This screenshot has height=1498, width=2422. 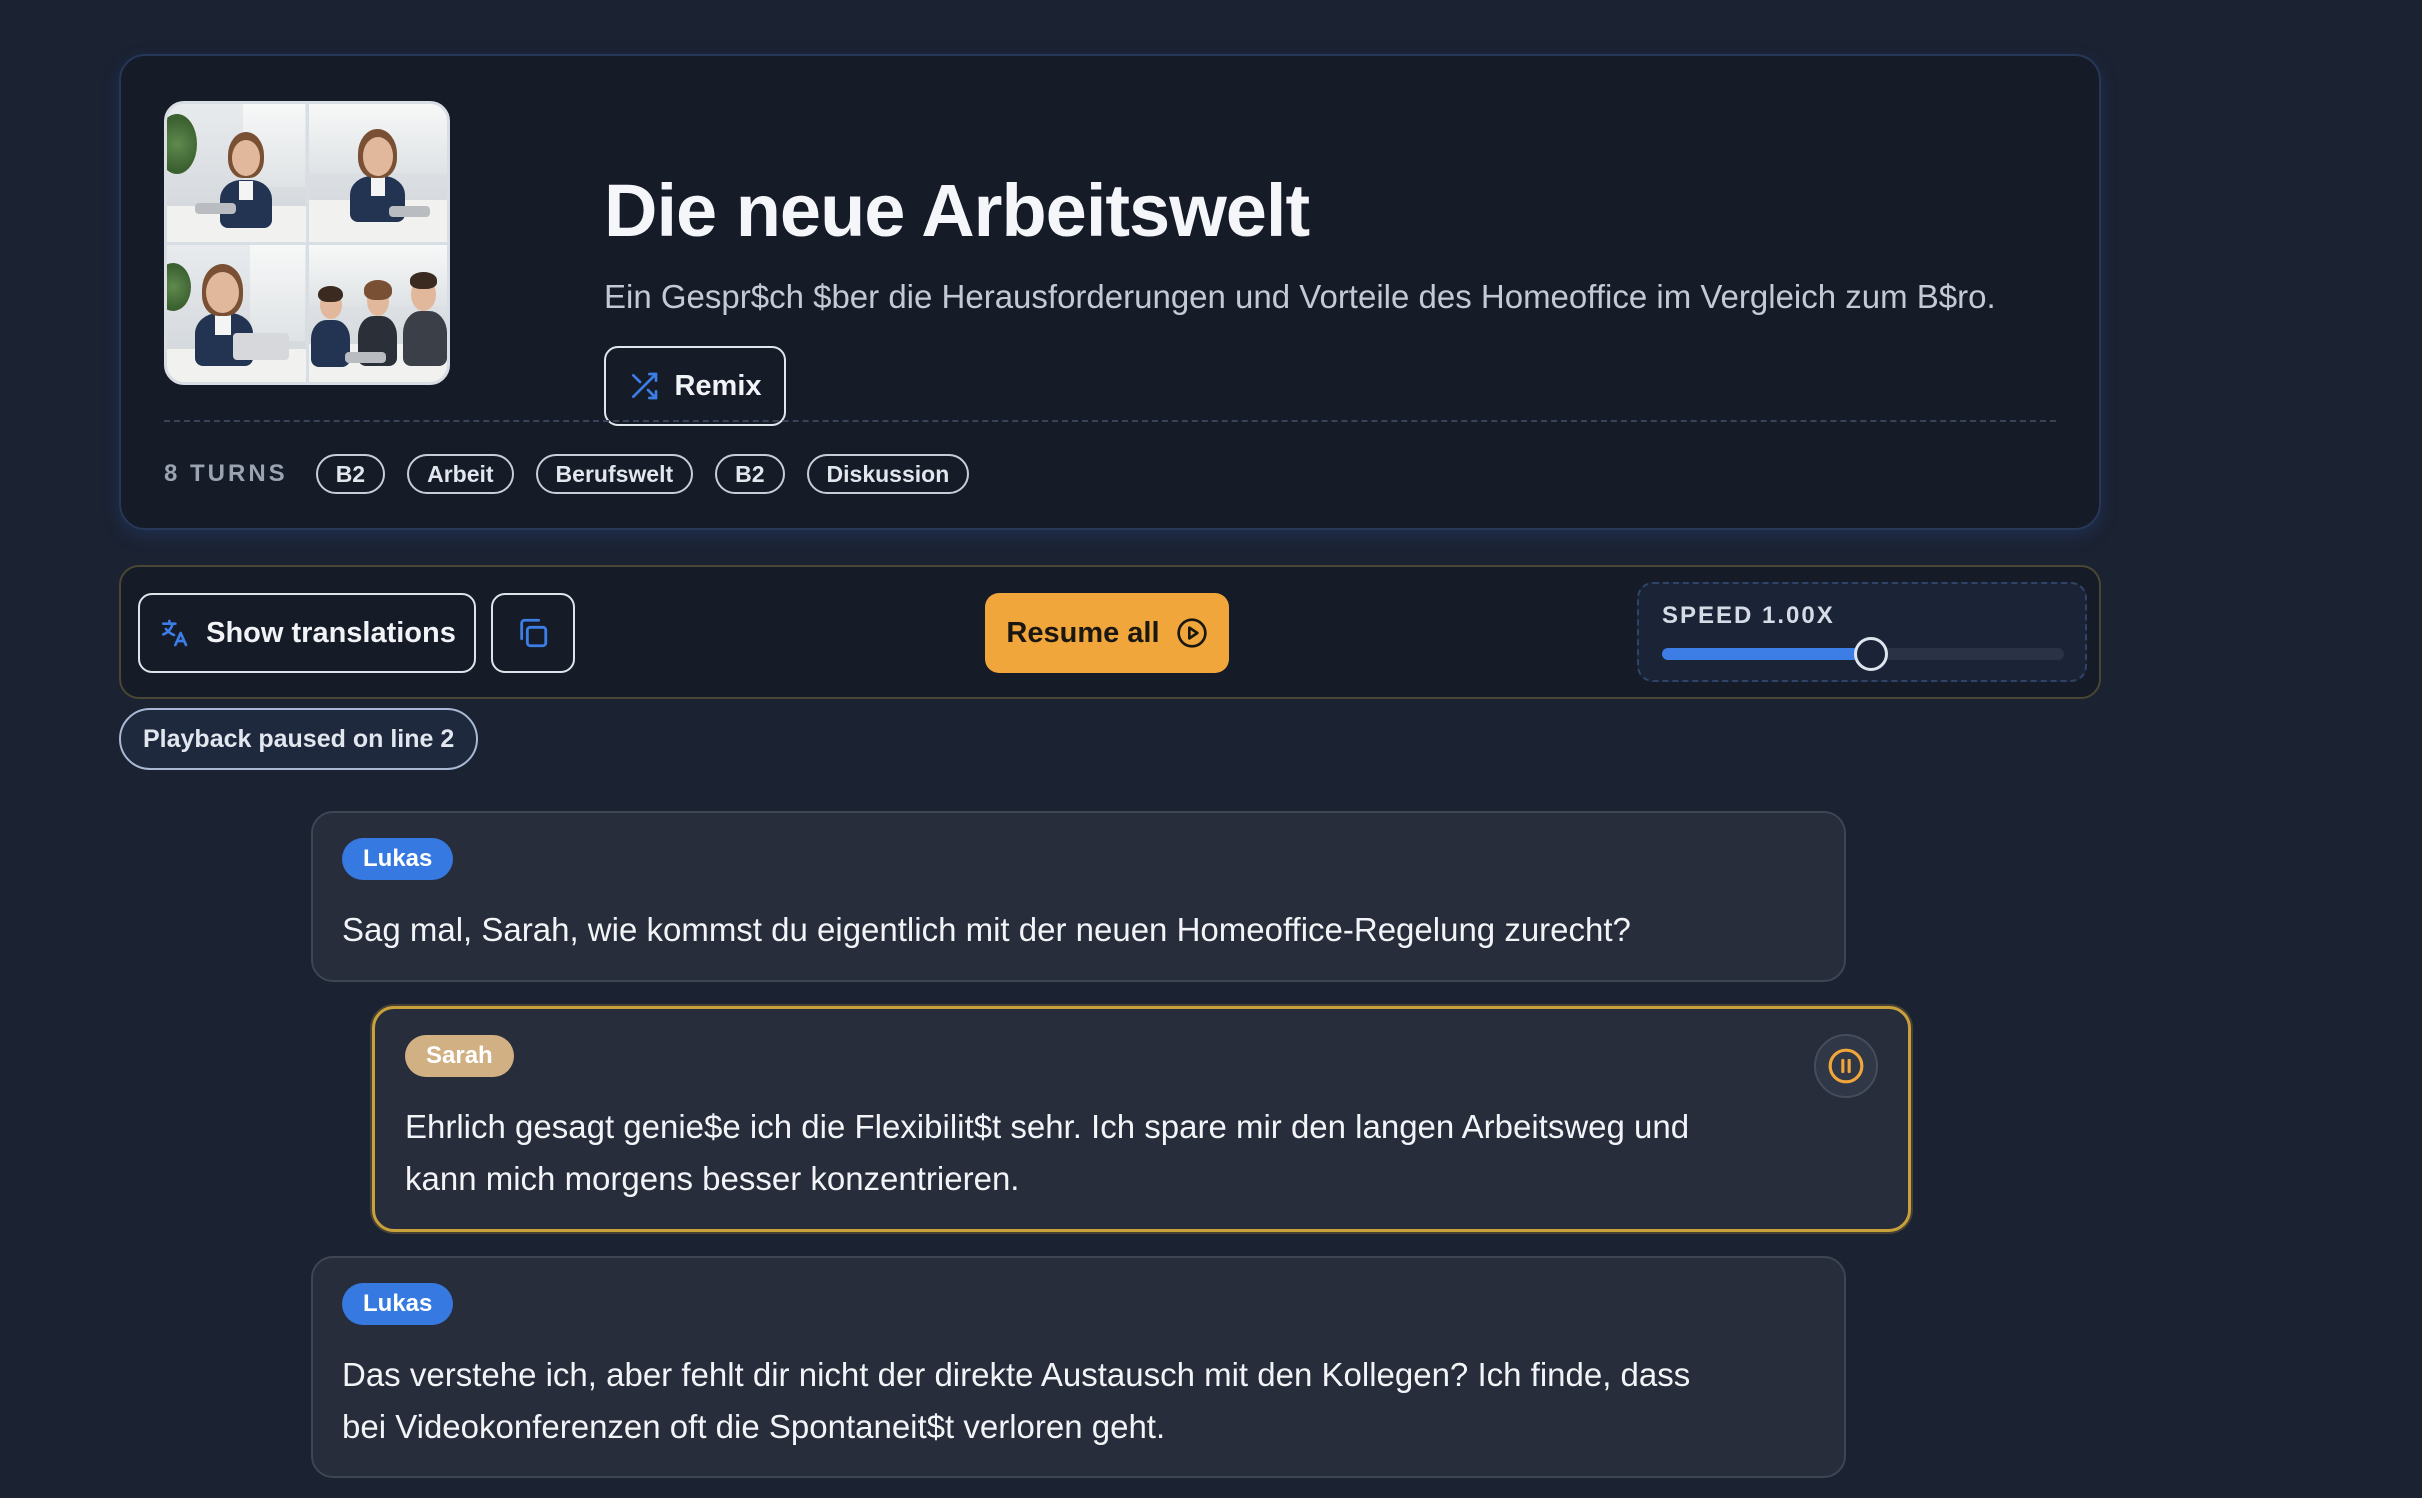 I want to click on copy-button, so click(x=533, y=633).